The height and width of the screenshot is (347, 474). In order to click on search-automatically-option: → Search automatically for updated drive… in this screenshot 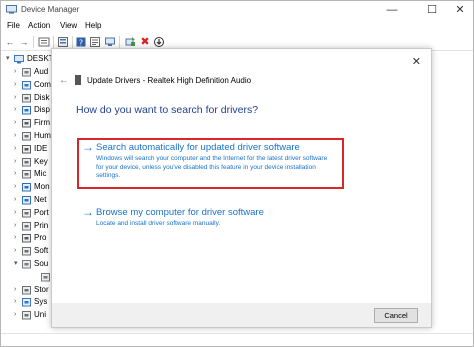, I will do `click(210, 163)`.